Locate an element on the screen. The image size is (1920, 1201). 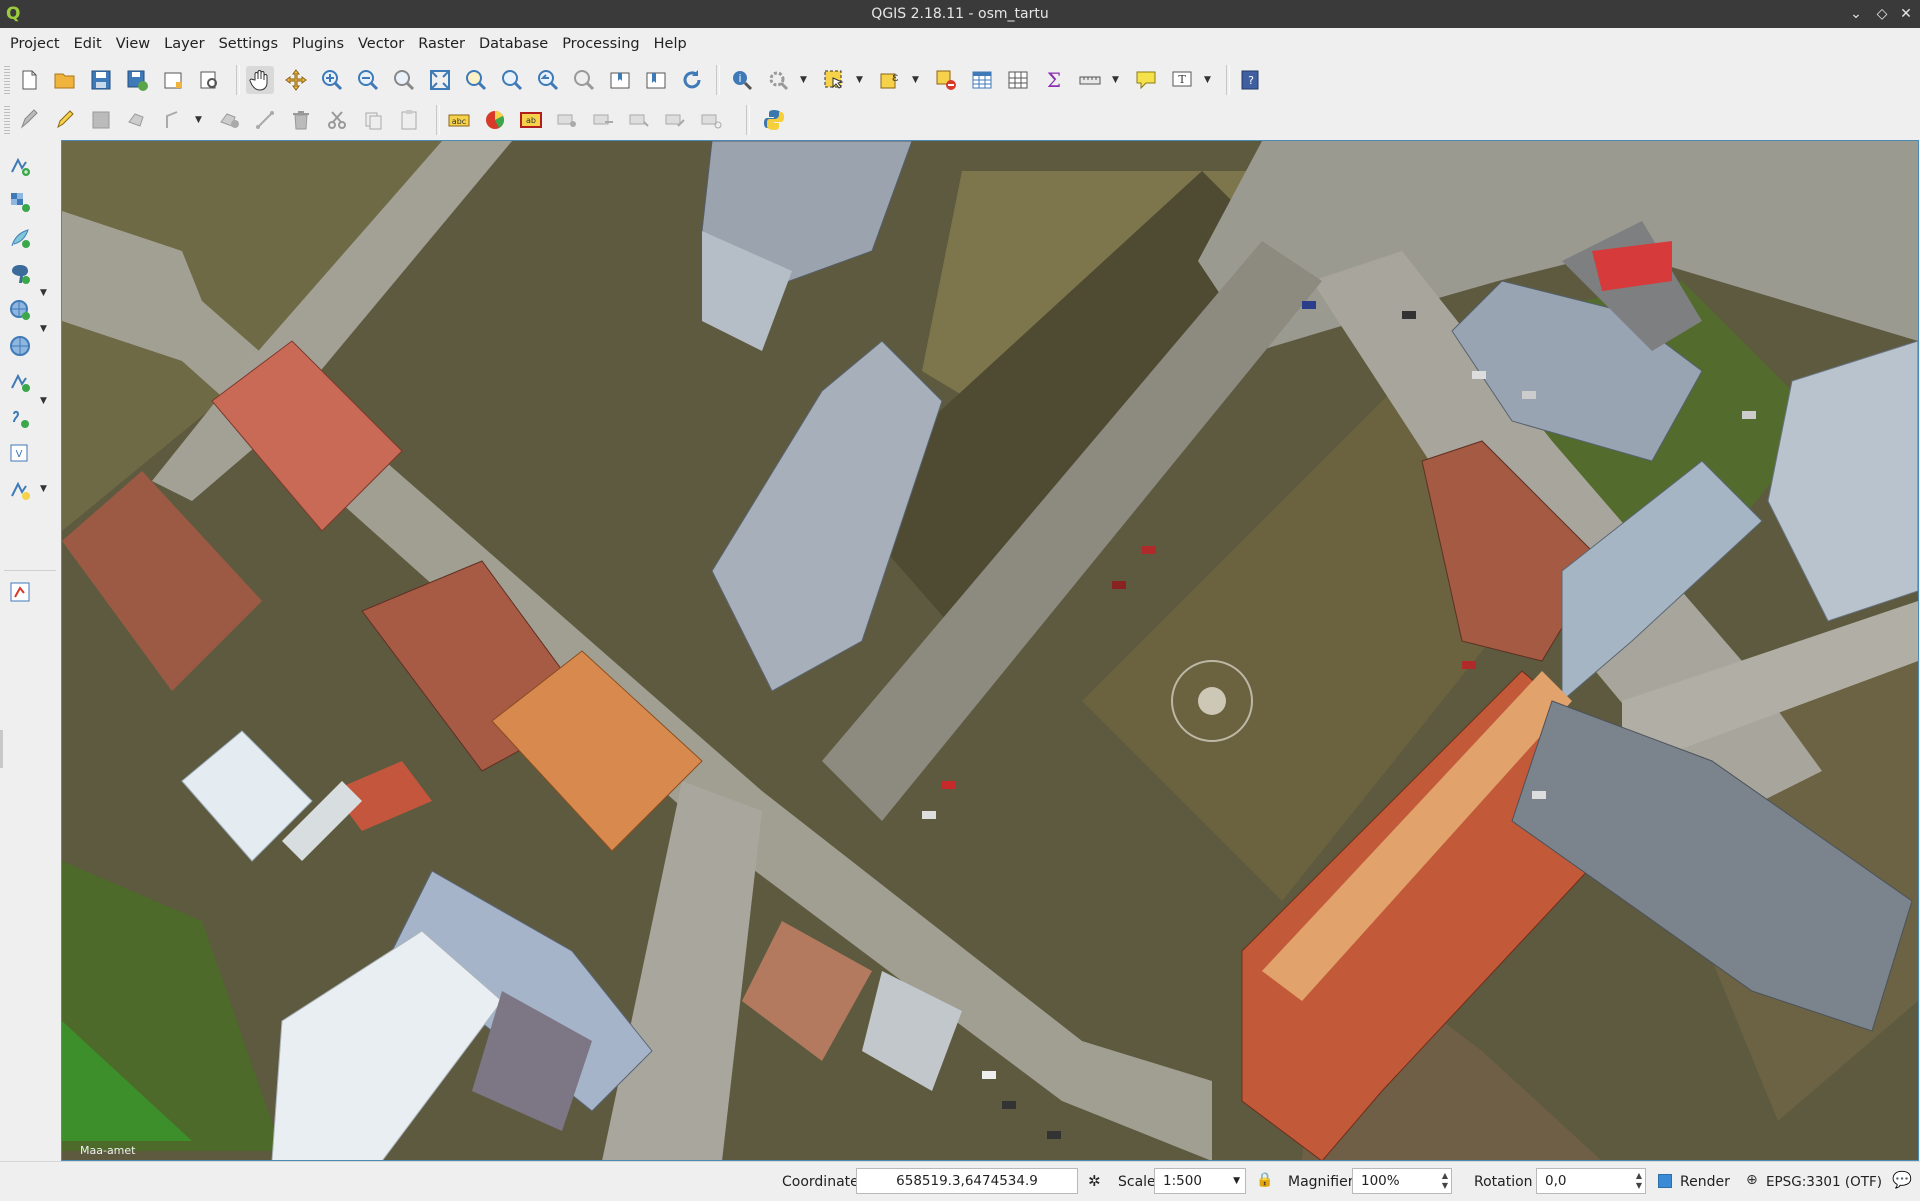
menu-help: Help is located at coordinates (670, 44).